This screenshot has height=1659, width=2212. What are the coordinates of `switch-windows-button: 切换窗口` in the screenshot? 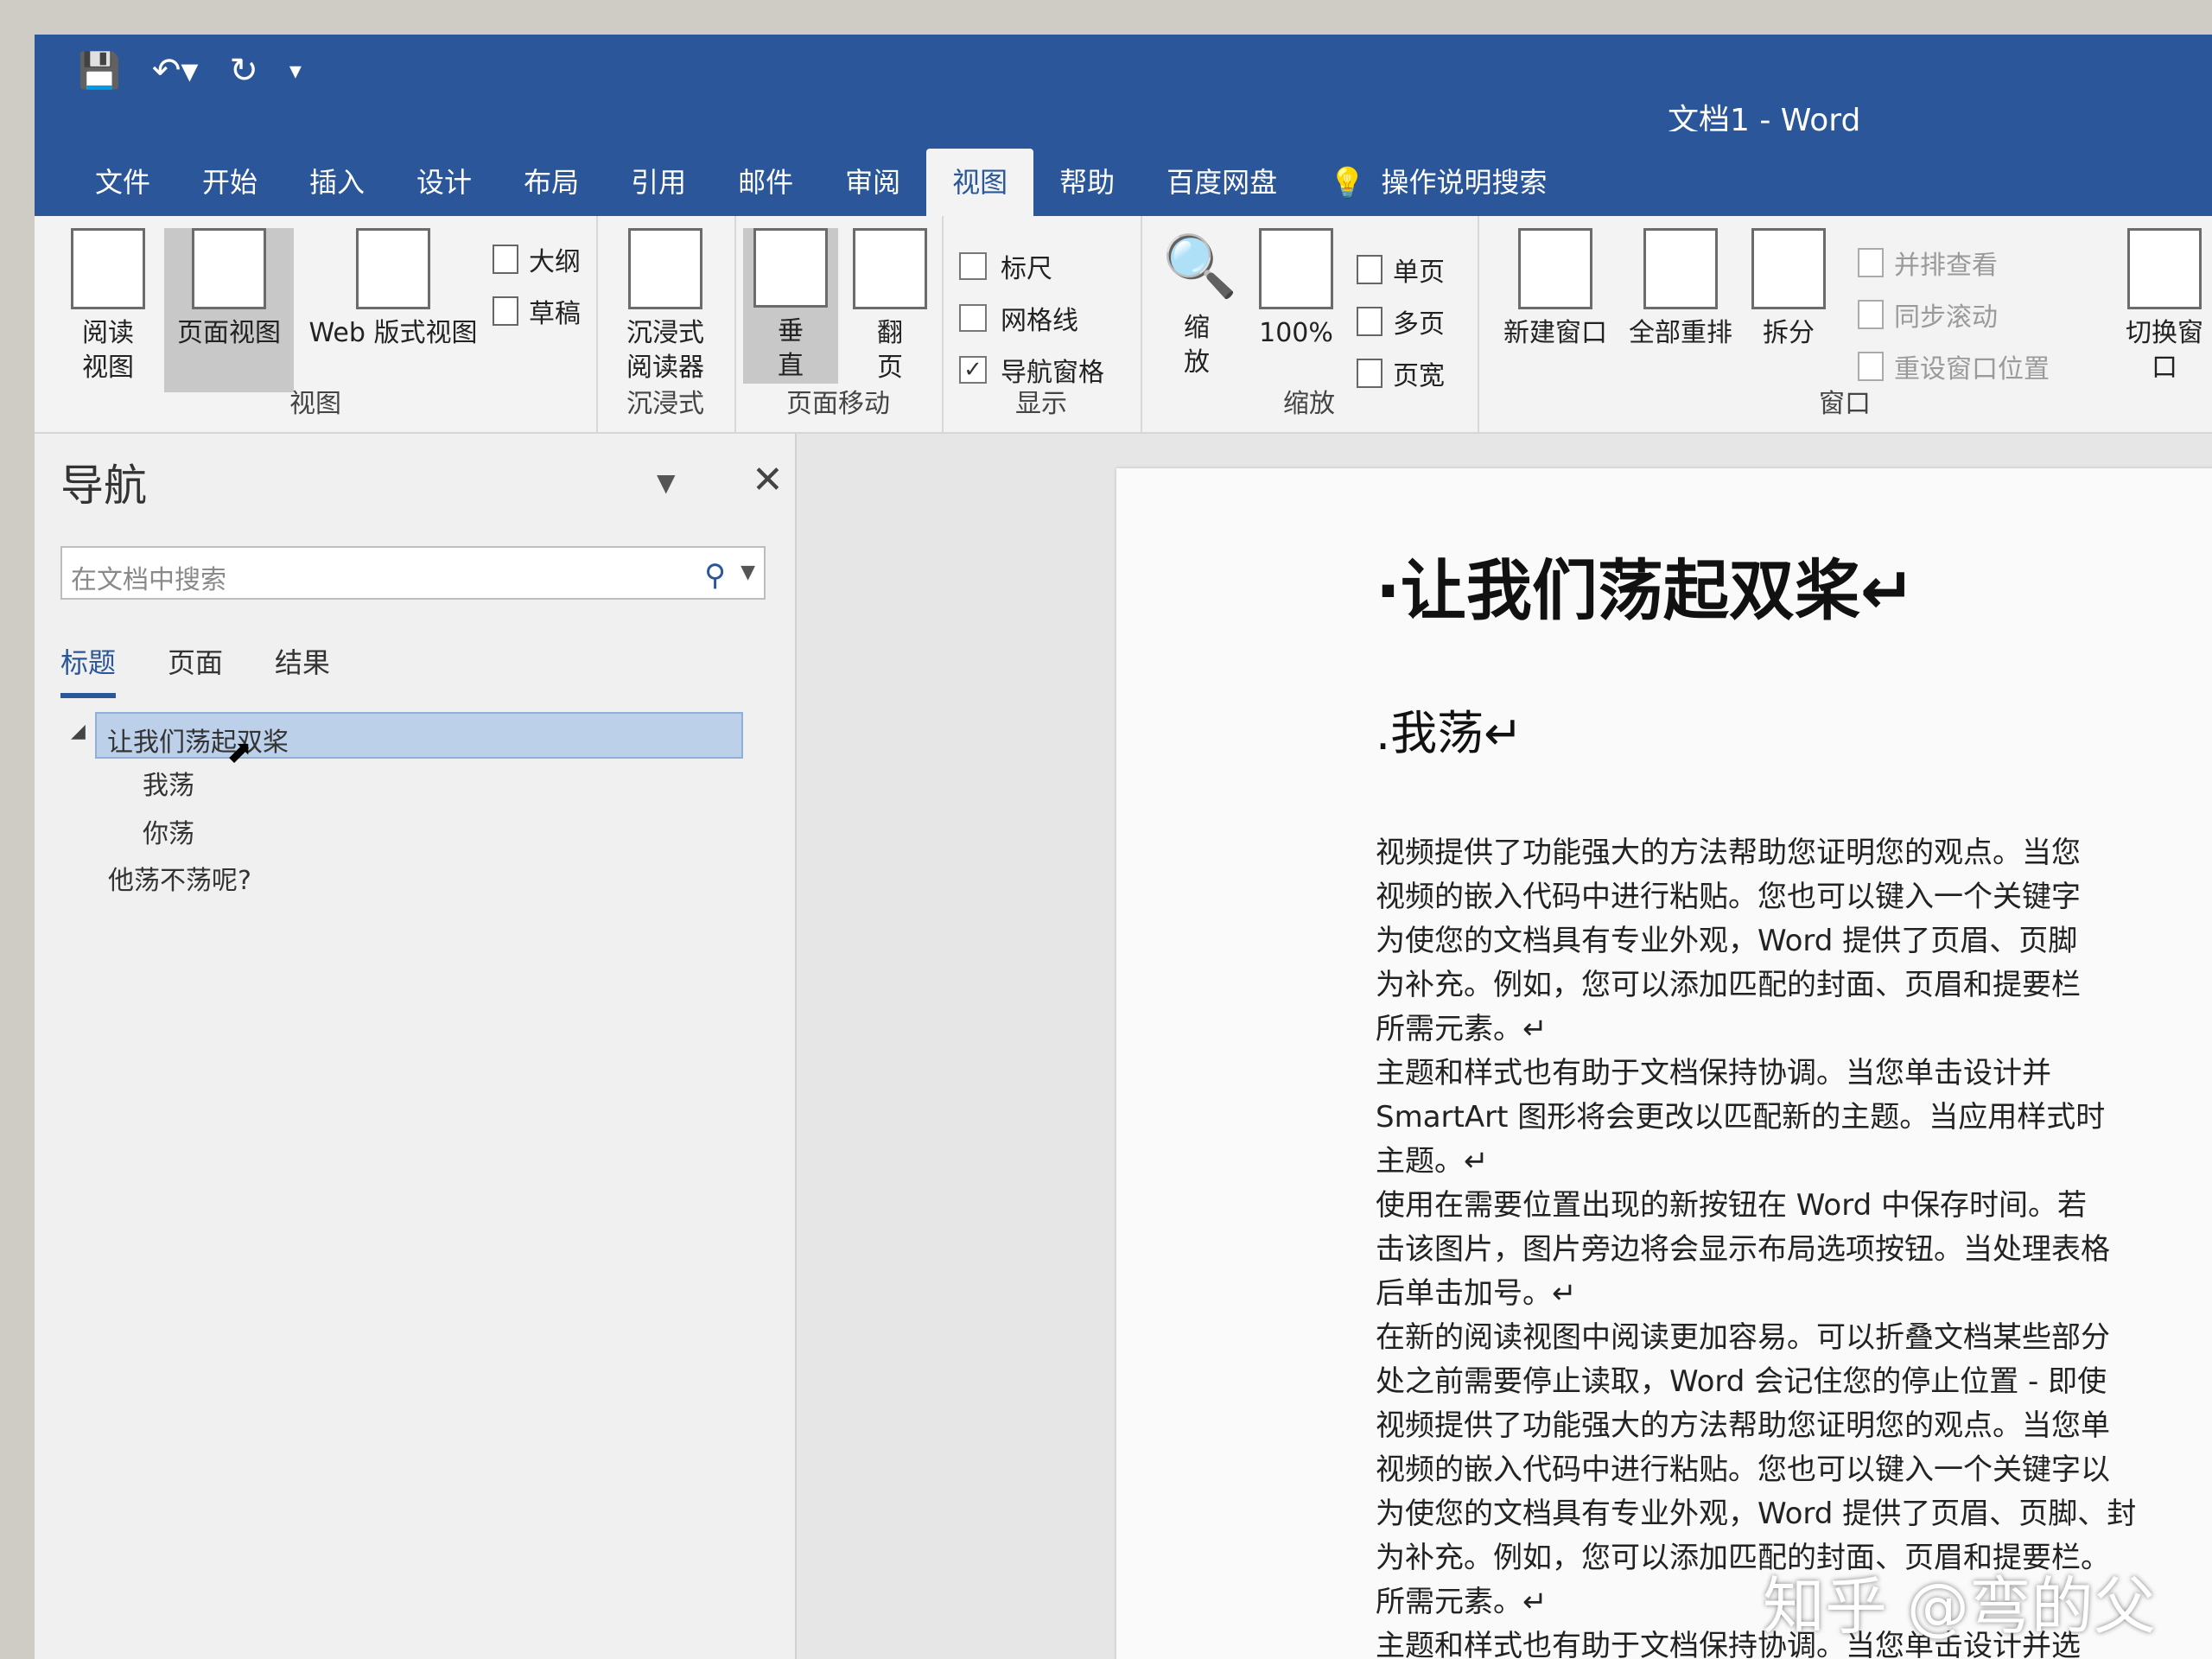 It's located at (2164, 306).